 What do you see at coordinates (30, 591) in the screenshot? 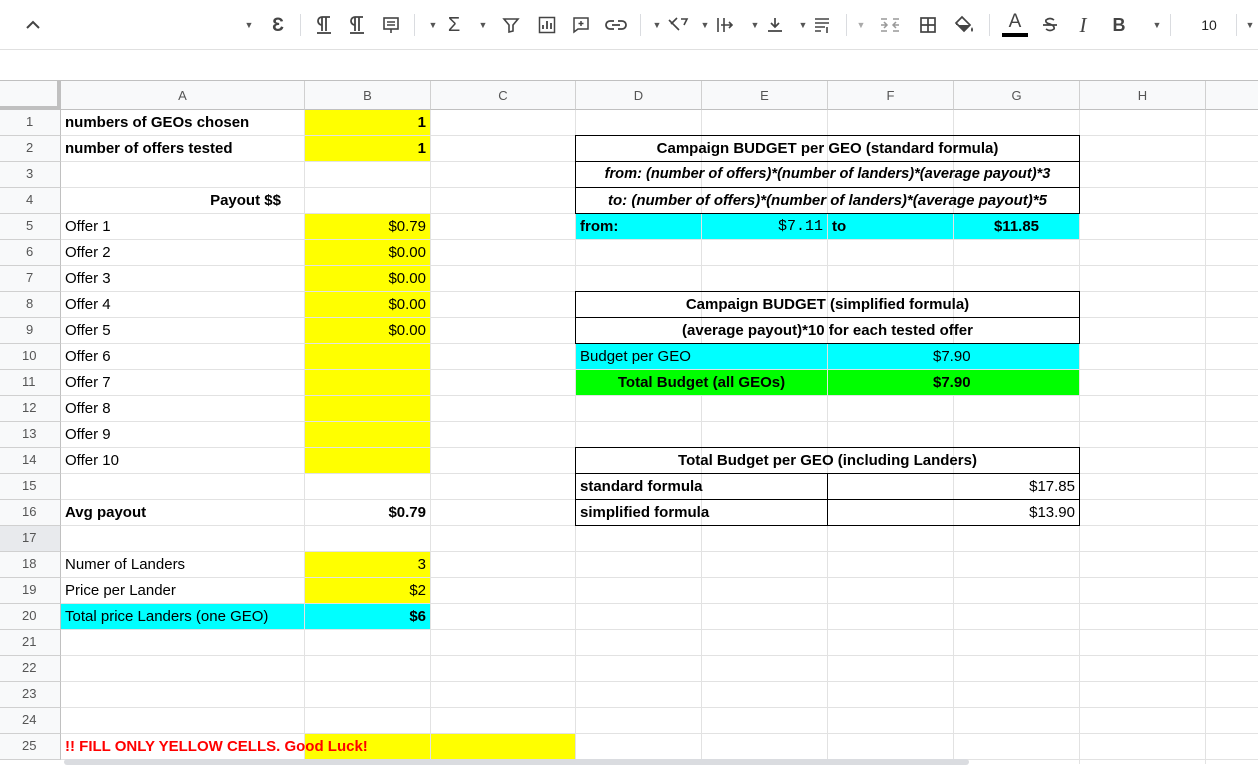
I see `row-header-19: 19` at bounding box center [30, 591].